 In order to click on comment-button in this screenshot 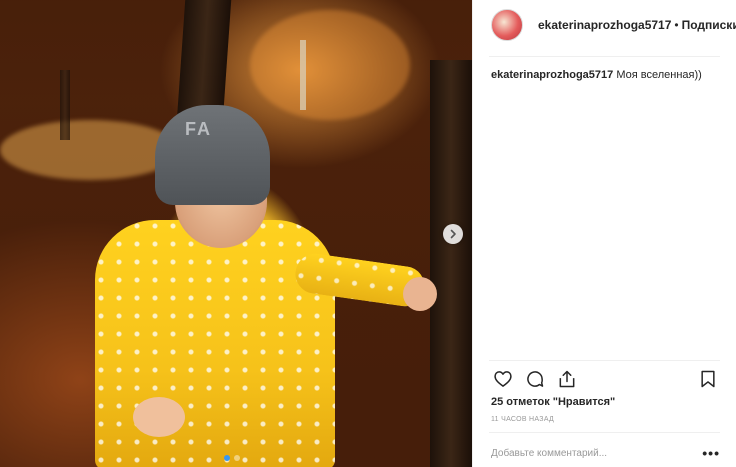, I will do `click(535, 379)`.